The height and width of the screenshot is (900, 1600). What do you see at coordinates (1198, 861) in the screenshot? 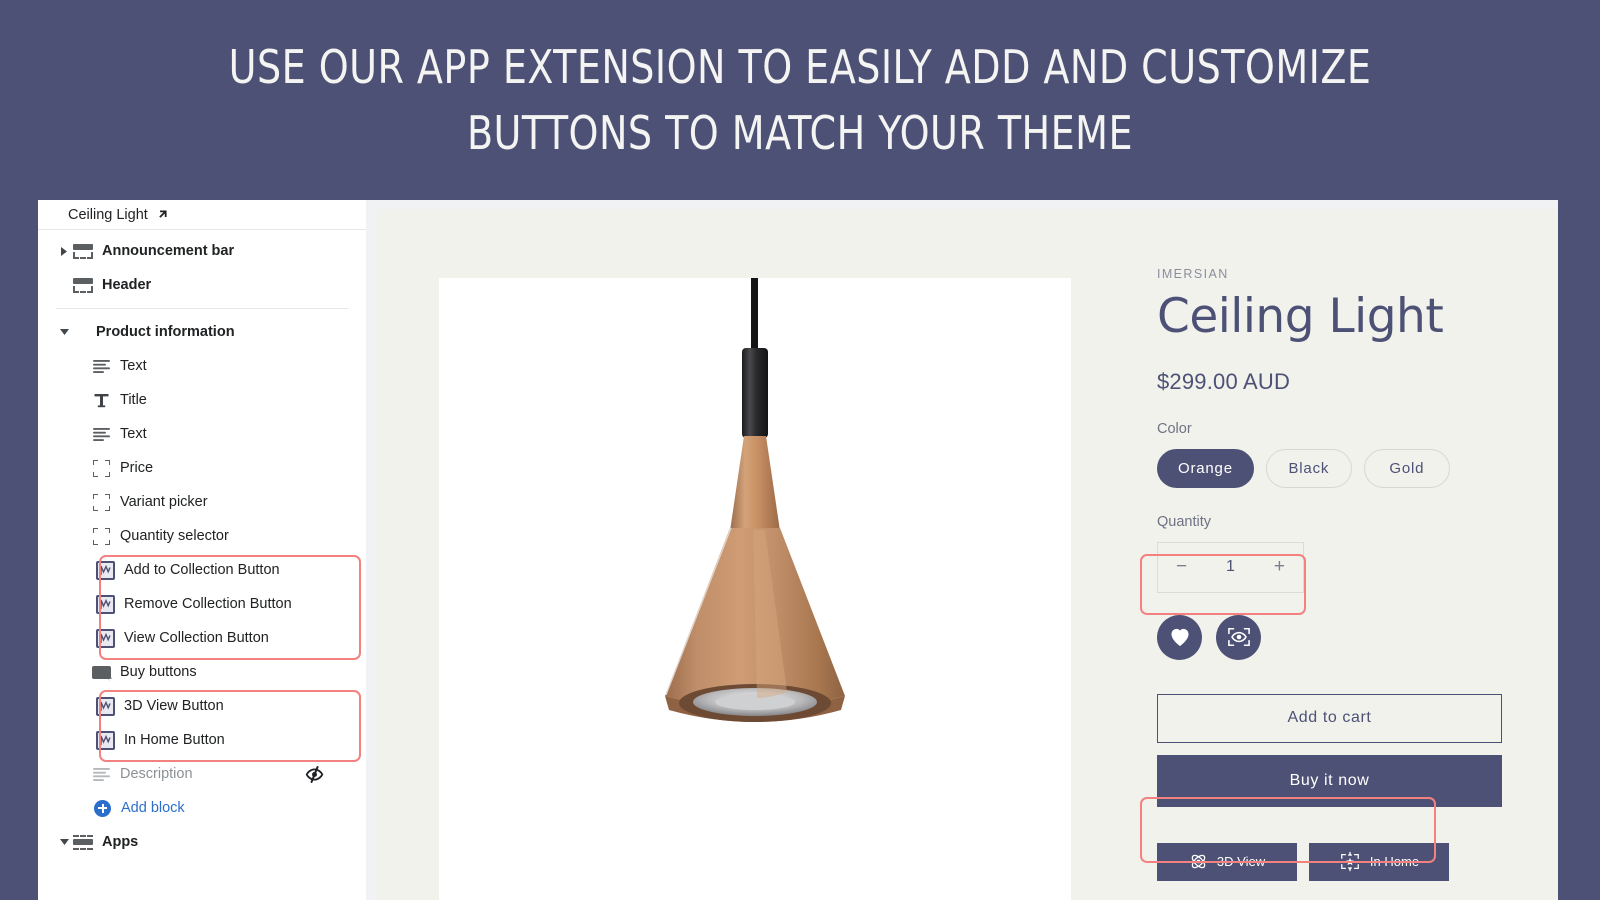
I see `orbit-icon` at bounding box center [1198, 861].